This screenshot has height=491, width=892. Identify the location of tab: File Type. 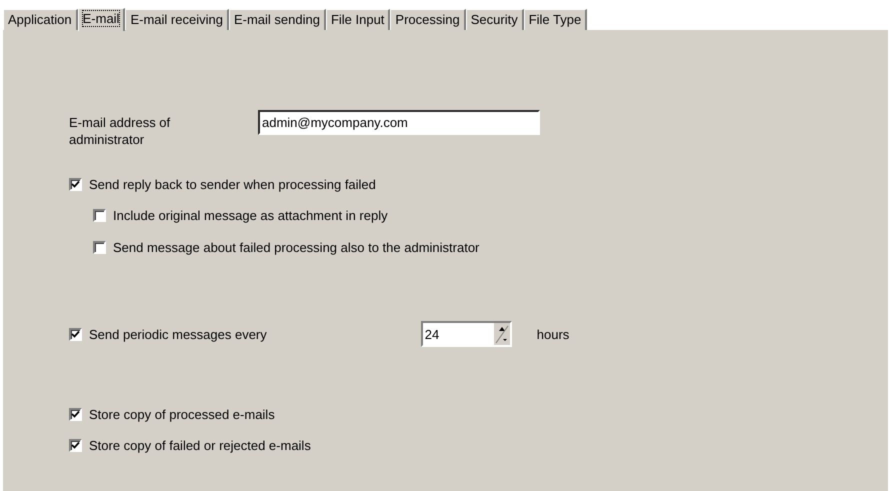
(556, 19).